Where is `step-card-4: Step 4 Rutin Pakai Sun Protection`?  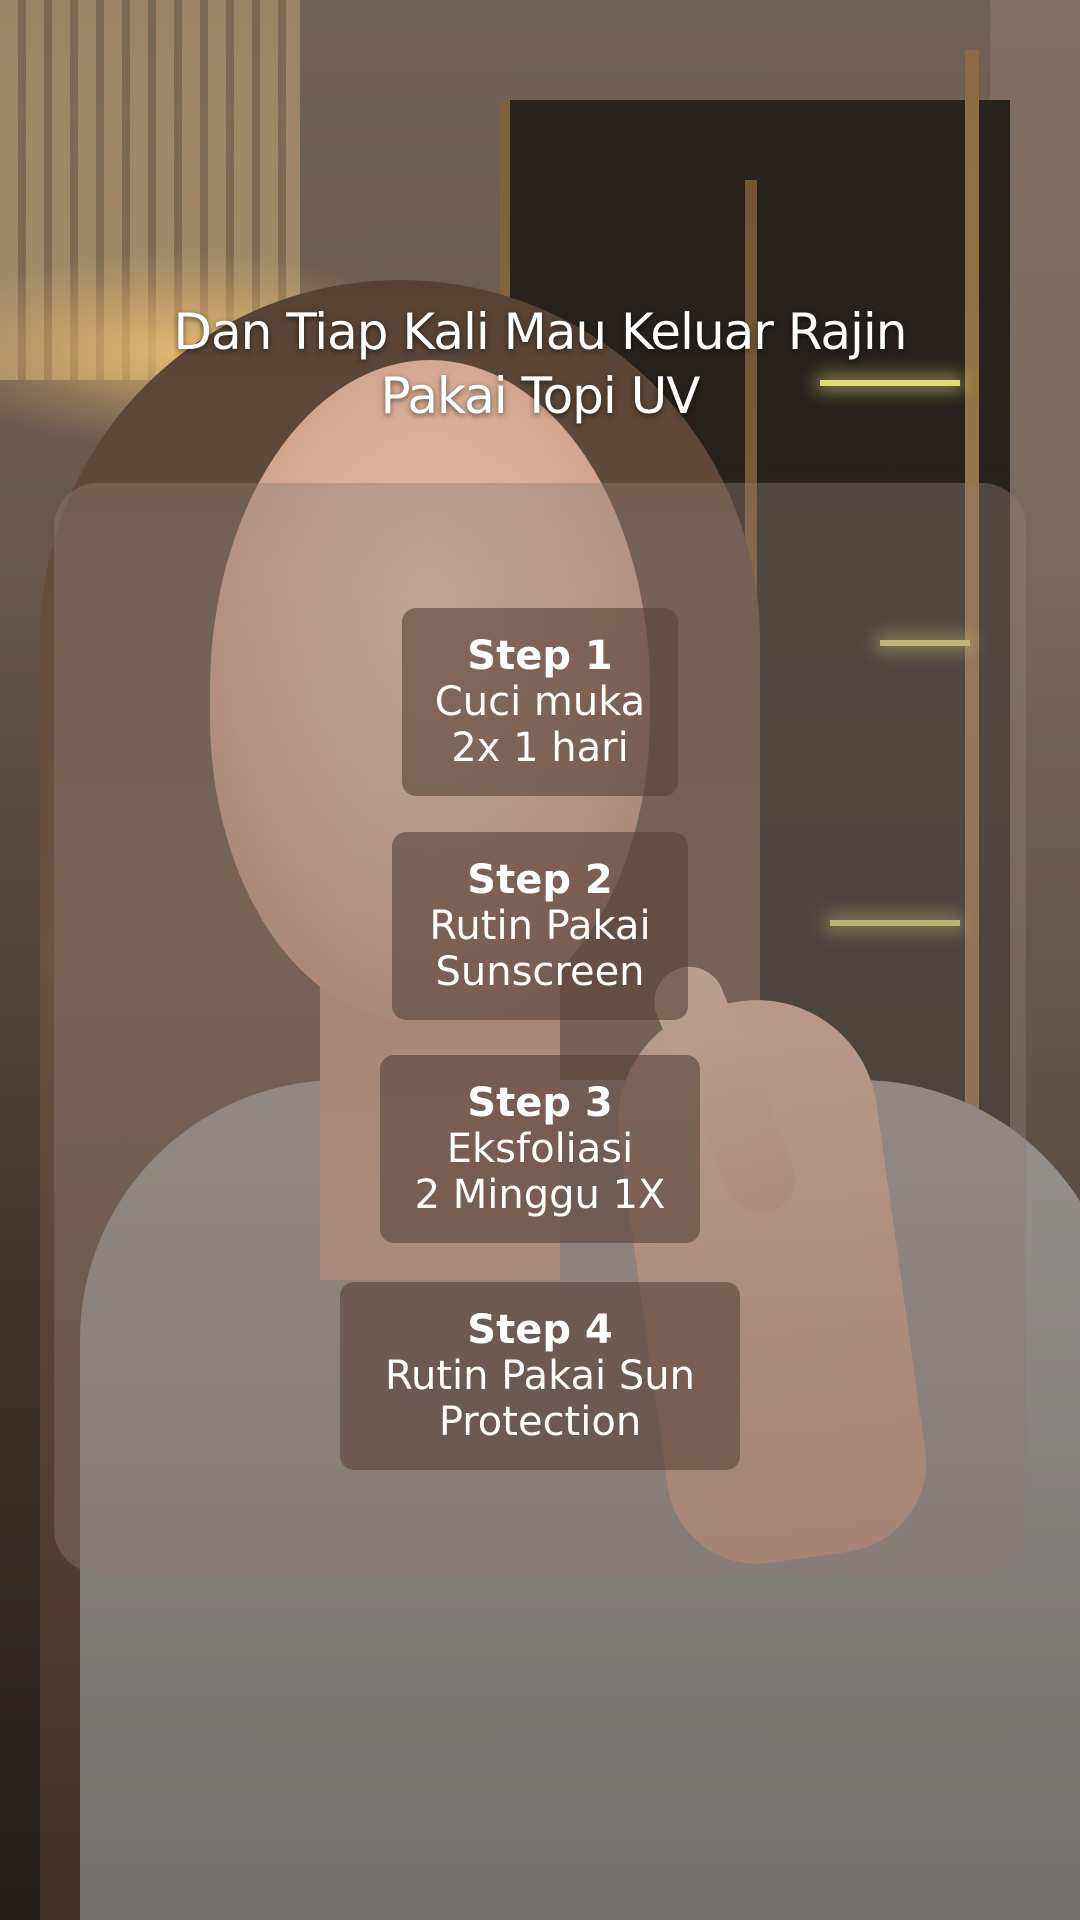
step-card-4: Step 4 Rutin Pakai Sun Protection is located at coordinates (540, 1376).